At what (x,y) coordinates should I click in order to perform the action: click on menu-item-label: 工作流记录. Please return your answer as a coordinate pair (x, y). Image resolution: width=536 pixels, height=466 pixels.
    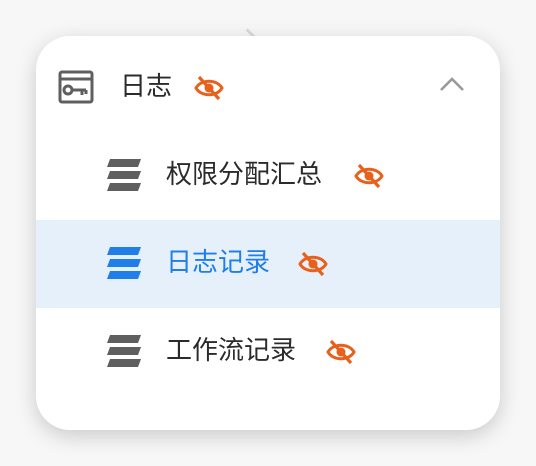
    Looking at the image, I should click on (231, 351).